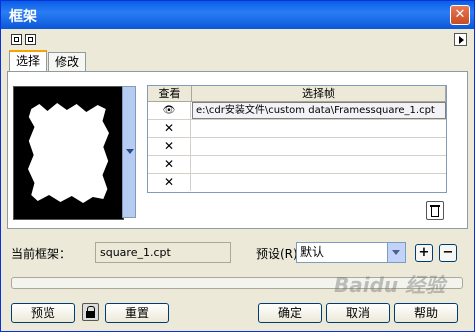 The image size is (475, 332). What do you see at coordinates (290, 313) in the screenshot?
I see `ok-button: 确定` at bounding box center [290, 313].